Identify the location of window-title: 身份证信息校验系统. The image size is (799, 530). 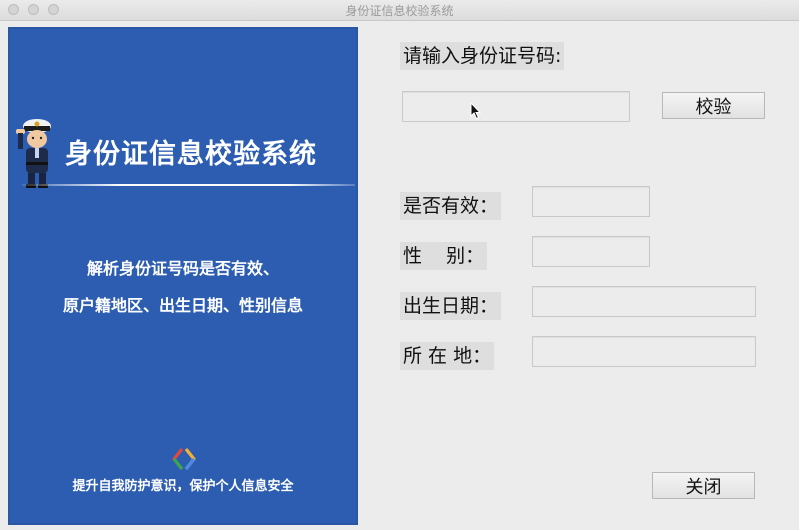
(399, 11).